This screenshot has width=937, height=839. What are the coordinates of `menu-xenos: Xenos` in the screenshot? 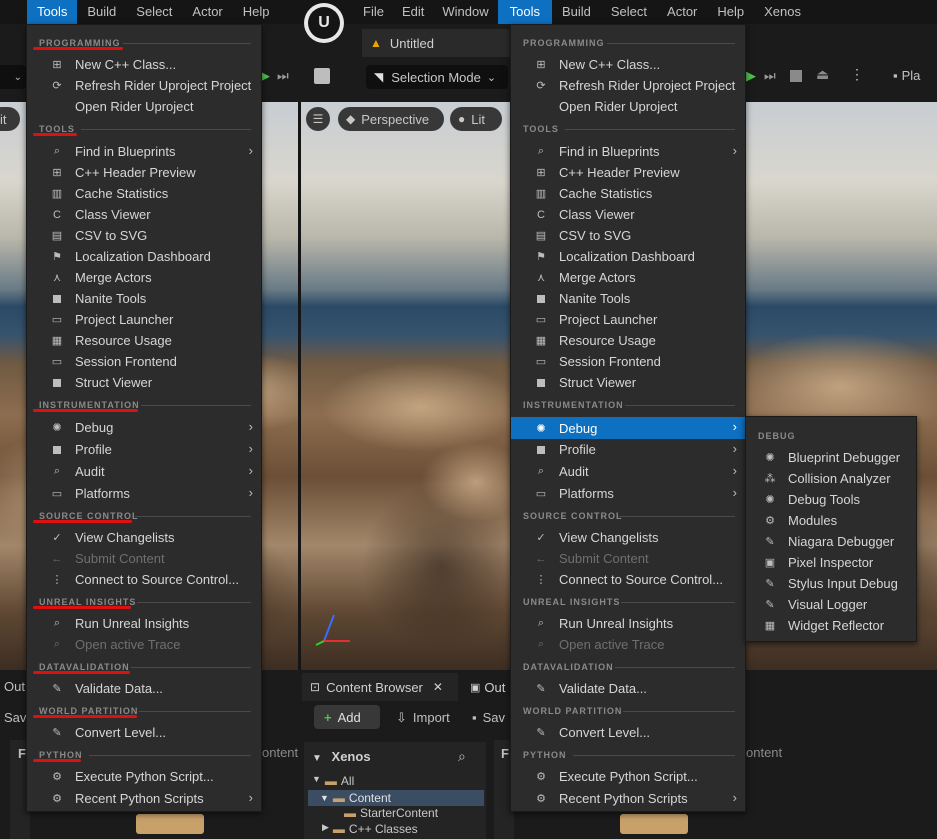 It's located at (782, 12).